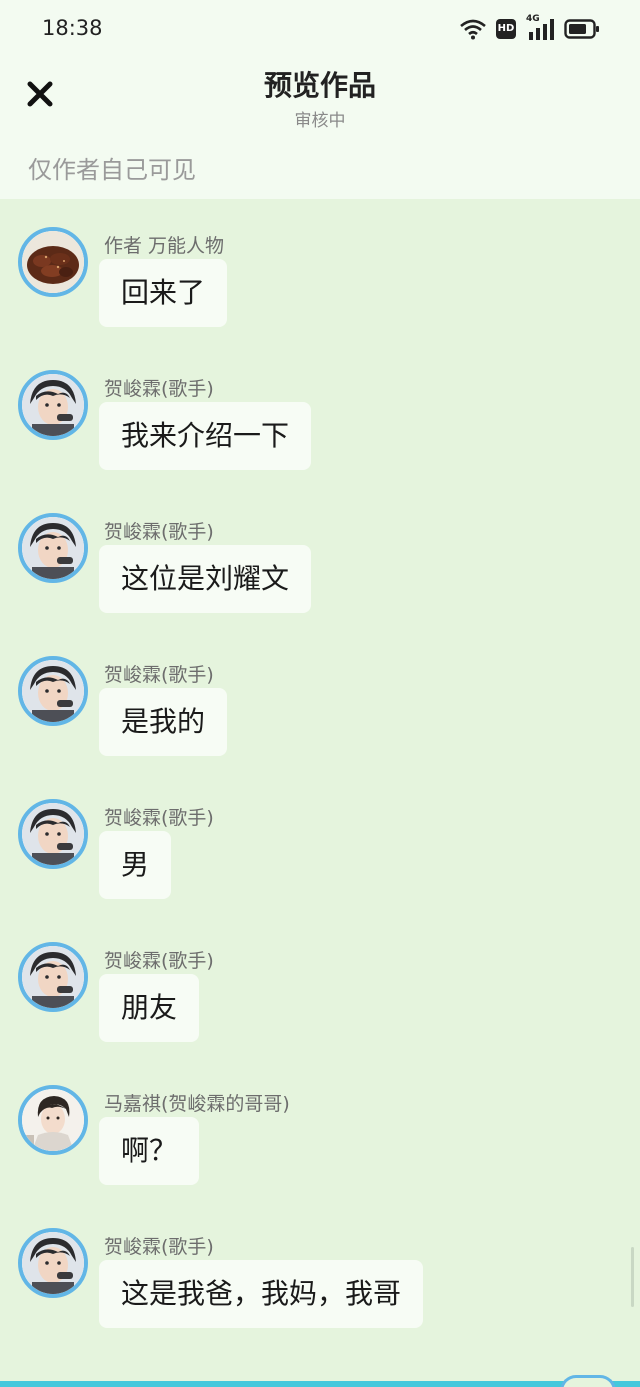  I want to click on status-icons: HD 4G, so click(530, 28).